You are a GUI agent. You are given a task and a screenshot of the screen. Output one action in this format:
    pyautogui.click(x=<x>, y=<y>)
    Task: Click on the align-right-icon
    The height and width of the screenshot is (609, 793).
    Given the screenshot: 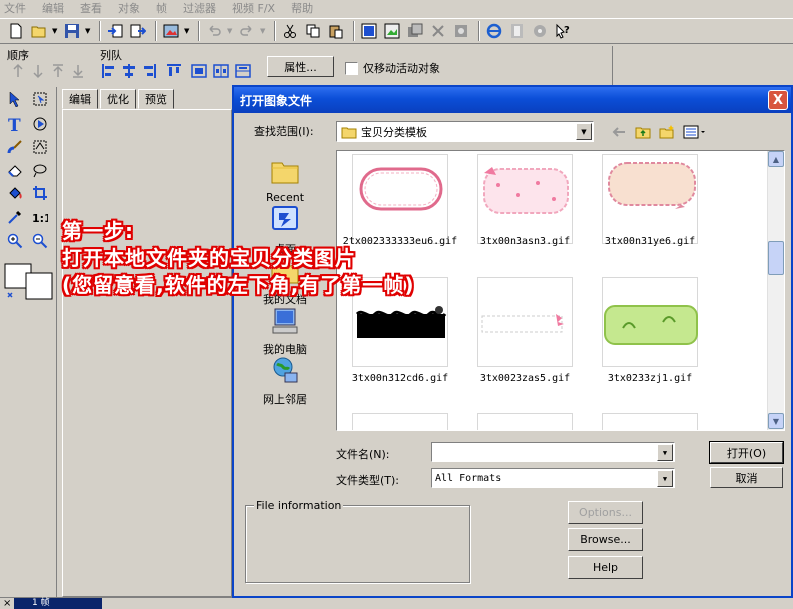 What is the action you would take?
    pyautogui.click(x=149, y=71)
    